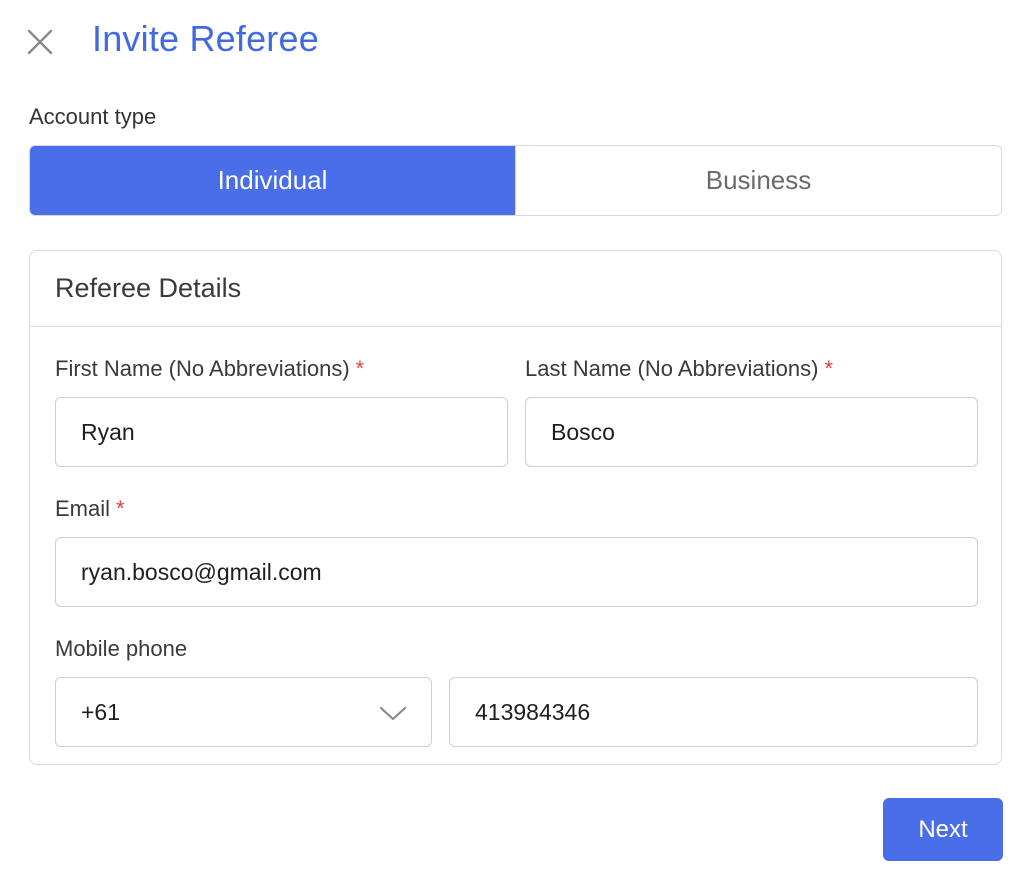 This screenshot has height=880, width=1024. Describe the element at coordinates (672, 368) in the screenshot. I see `last-name-label-text: Last Name (No Abbreviations)` at that location.